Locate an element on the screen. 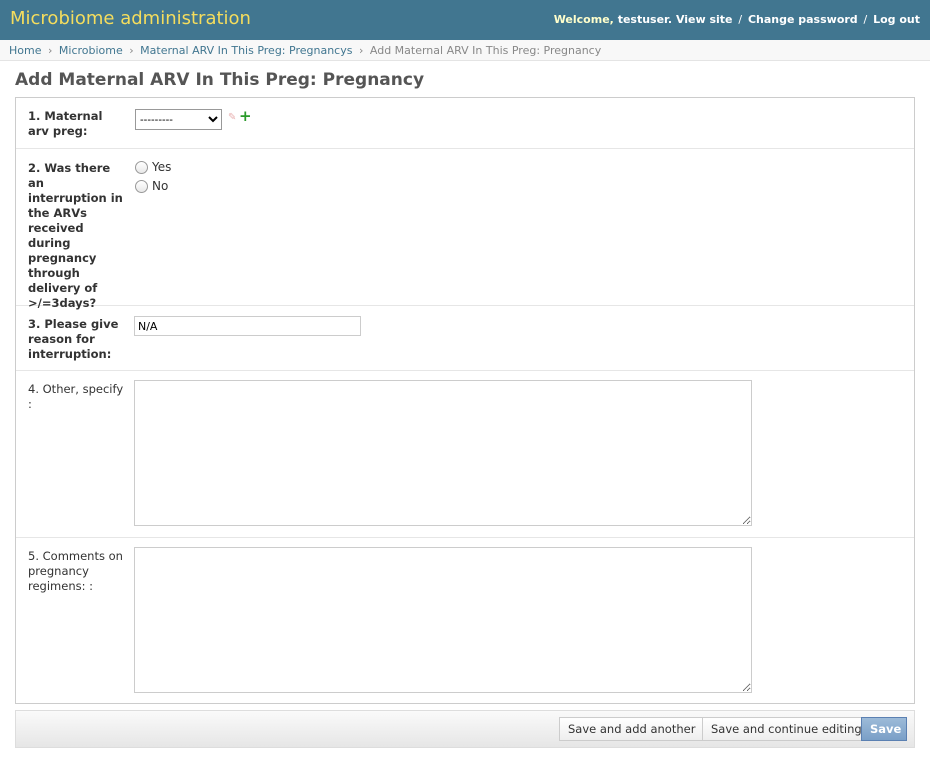 Image resolution: width=930 pixels, height=783 pixels. form-row-reason: 3. Please give reason for interruption: is located at coordinates (465, 338).